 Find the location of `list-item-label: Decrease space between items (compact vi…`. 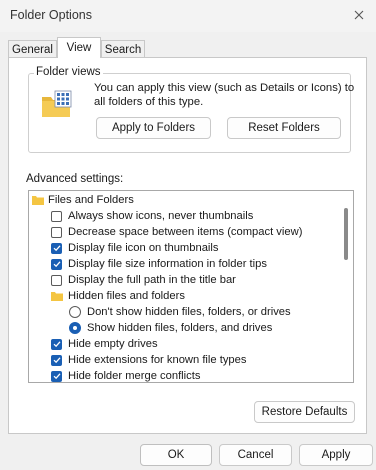

list-item-label: Decrease space between items (compact vi… is located at coordinates (185, 232).